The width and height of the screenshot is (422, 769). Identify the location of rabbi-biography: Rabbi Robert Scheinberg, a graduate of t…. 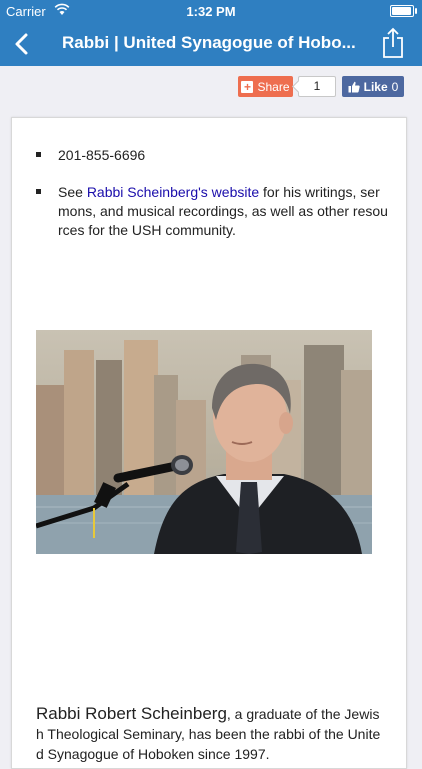
(211, 734).